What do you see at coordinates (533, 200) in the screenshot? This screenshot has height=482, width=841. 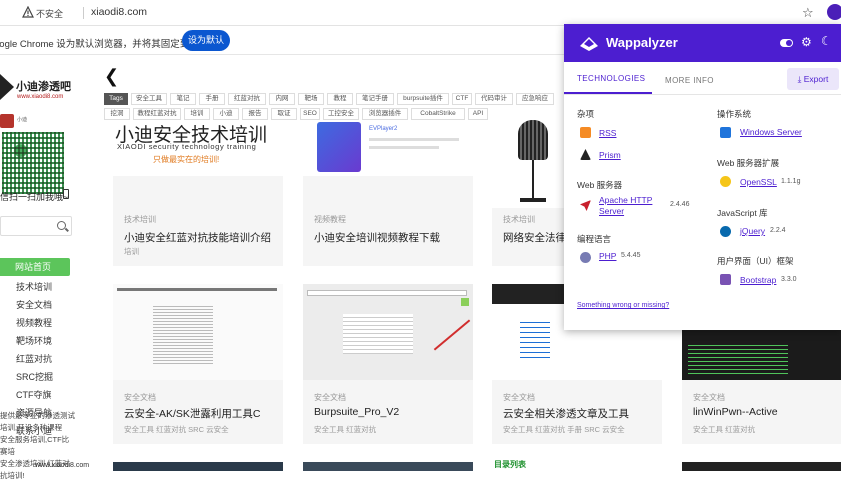 I see `lamp-base` at bounding box center [533, 200].